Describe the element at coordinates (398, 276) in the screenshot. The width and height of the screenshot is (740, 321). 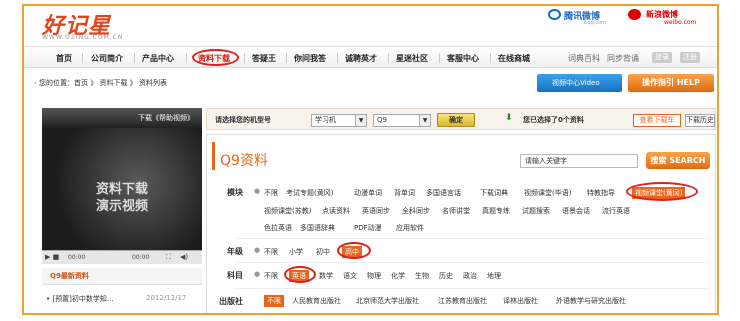
I see `subject-option: 化学` at that location.